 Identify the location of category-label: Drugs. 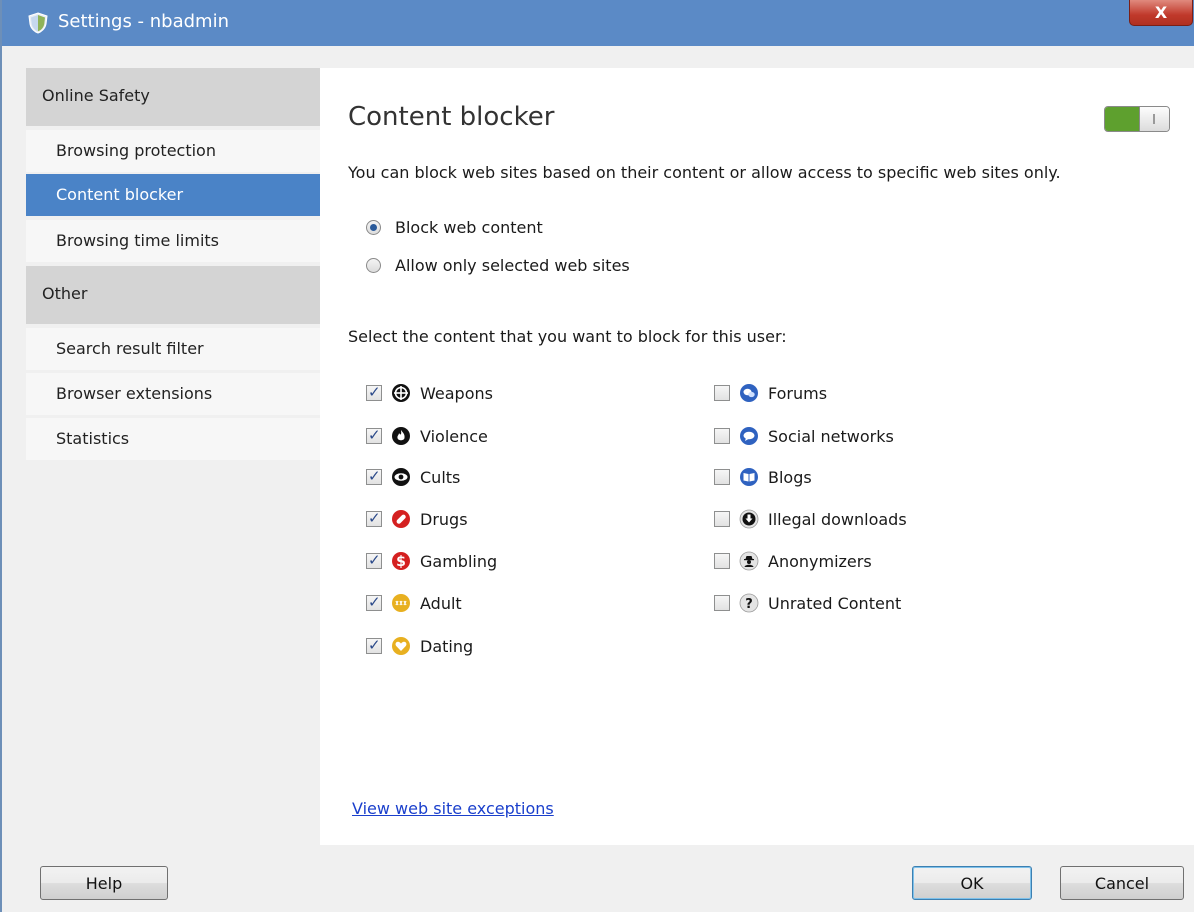
(444, 519).